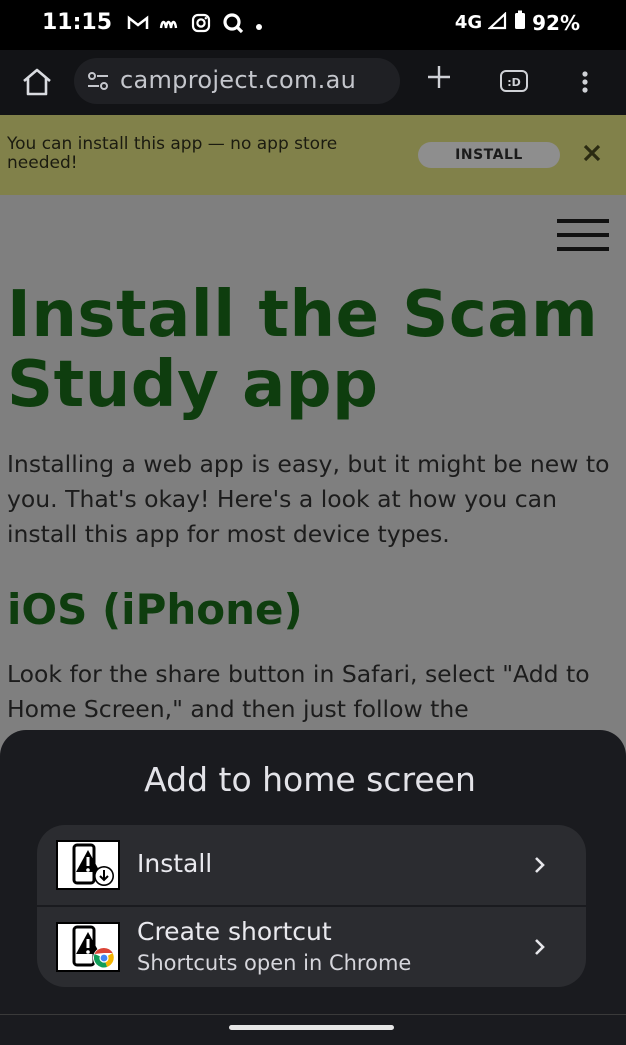  I want to click on close-icon, so click(592, 153).